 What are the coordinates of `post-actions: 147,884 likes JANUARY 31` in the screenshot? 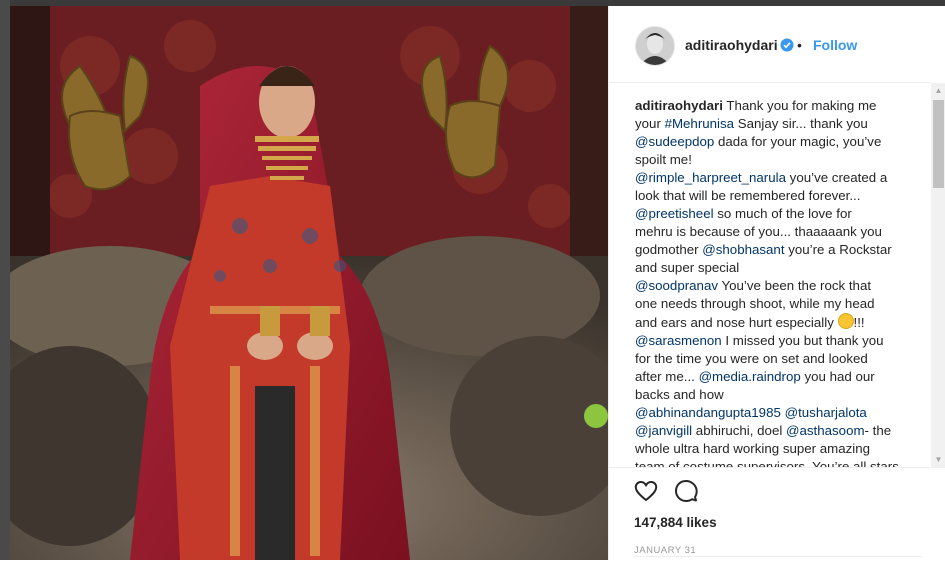 It's located at (777, 514).